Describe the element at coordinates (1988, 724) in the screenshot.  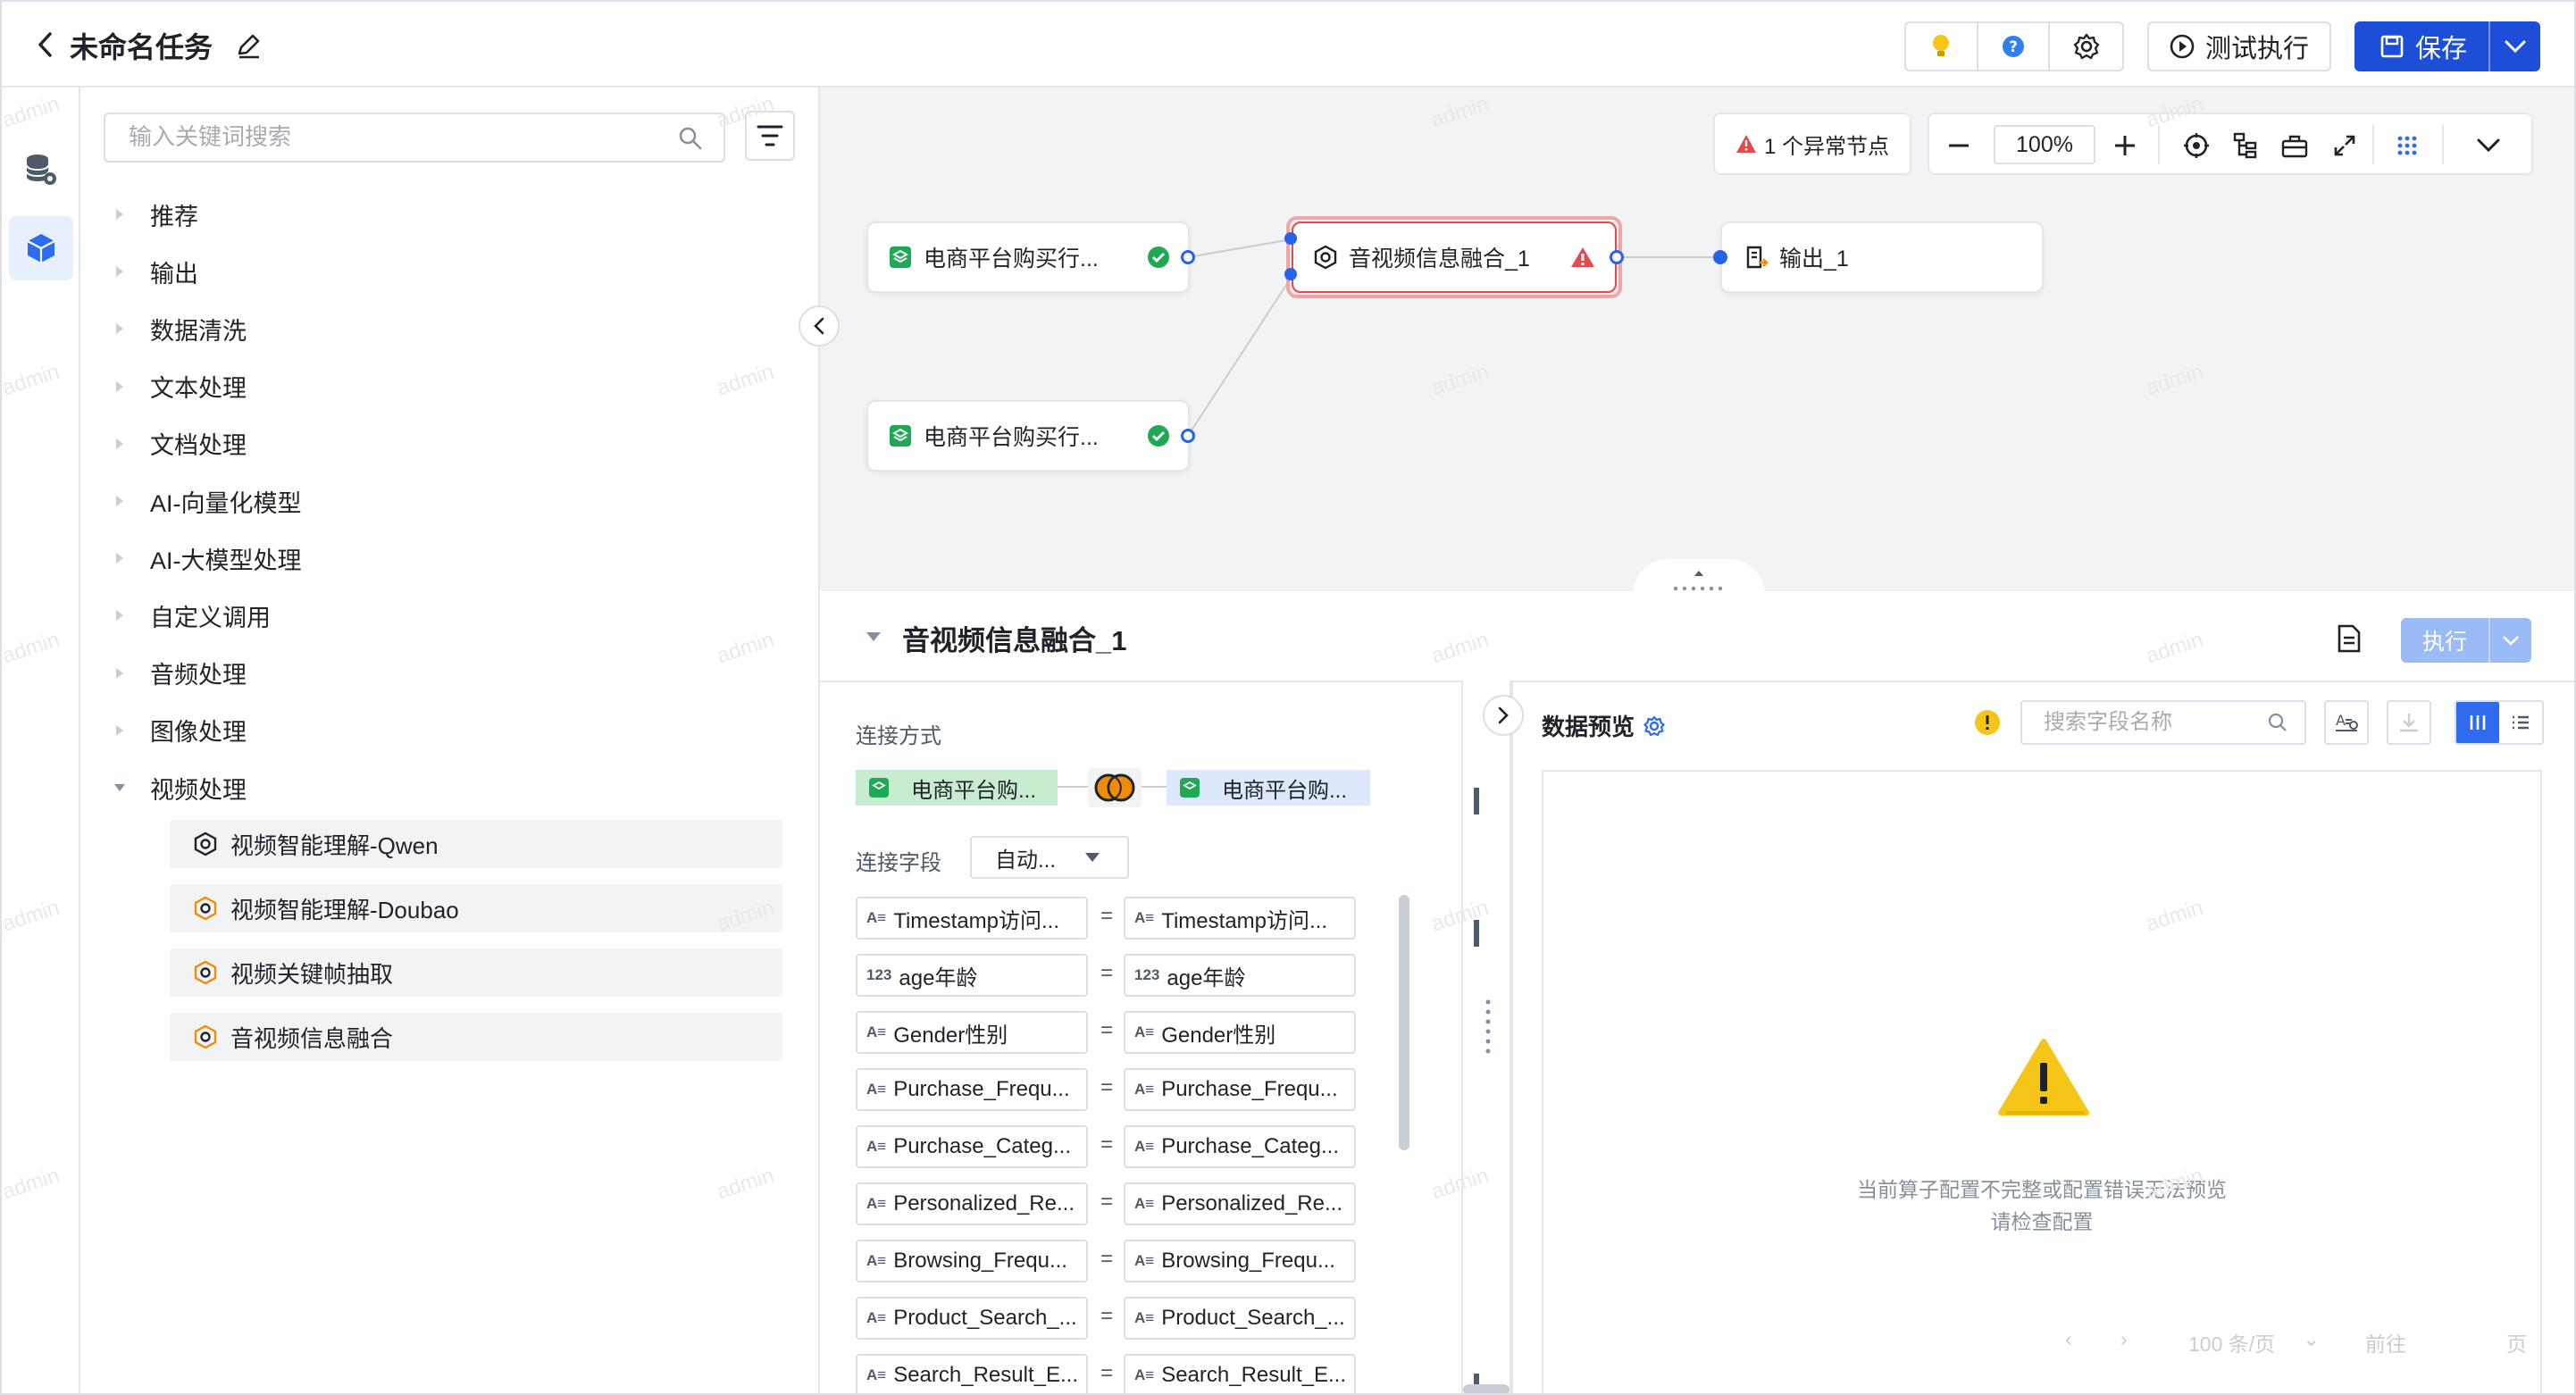
I see `warning-yellow-icon` at that location.